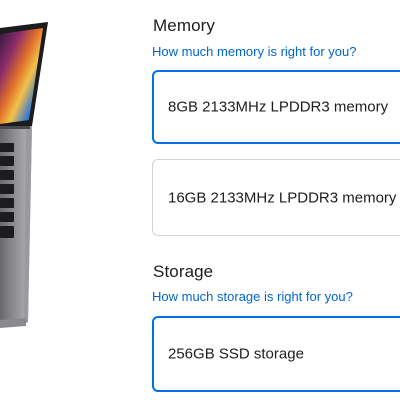 This screenshot has height=400, width=400. Describe the element at coordinates (236, 354) in the screenshot. I see `option-label: 256GB SSD storage` at that location.